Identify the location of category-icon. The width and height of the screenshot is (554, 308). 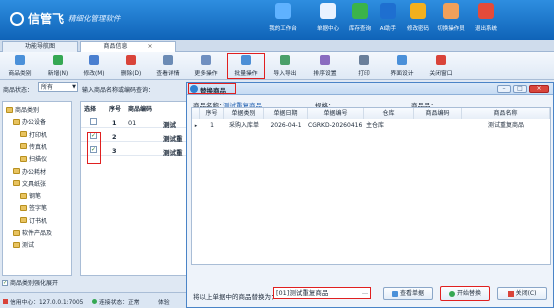
(20, 60).